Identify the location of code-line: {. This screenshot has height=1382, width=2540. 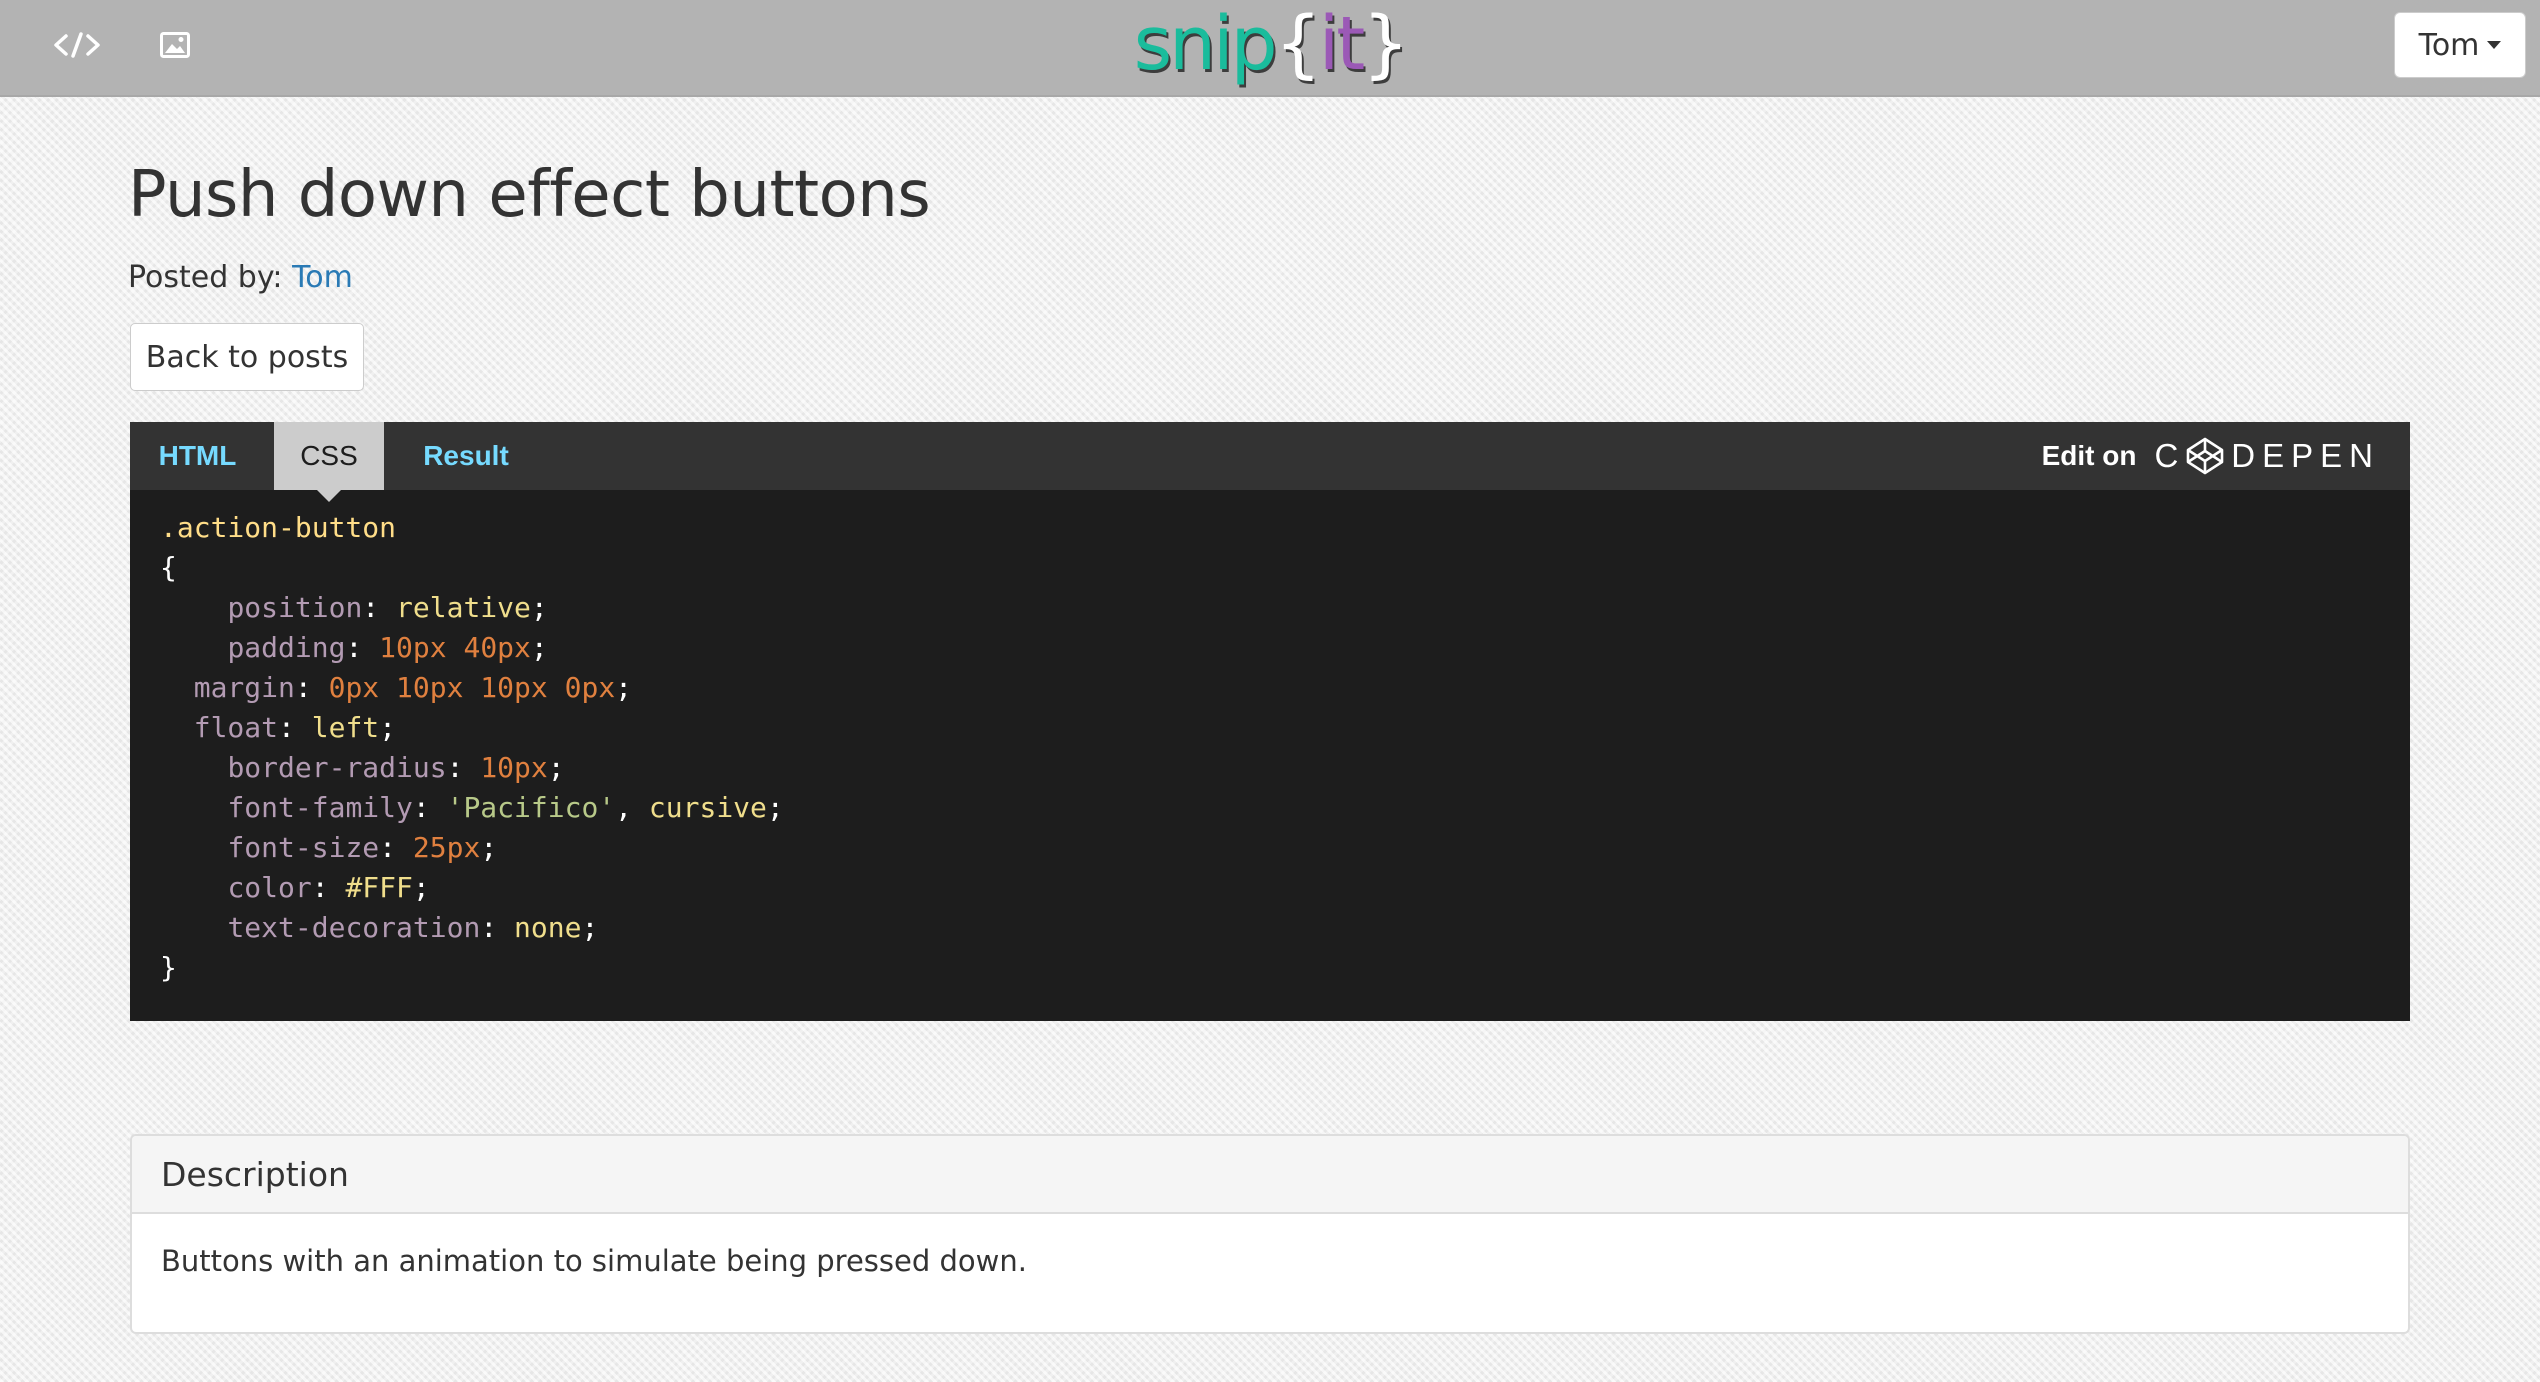
(472, 568).